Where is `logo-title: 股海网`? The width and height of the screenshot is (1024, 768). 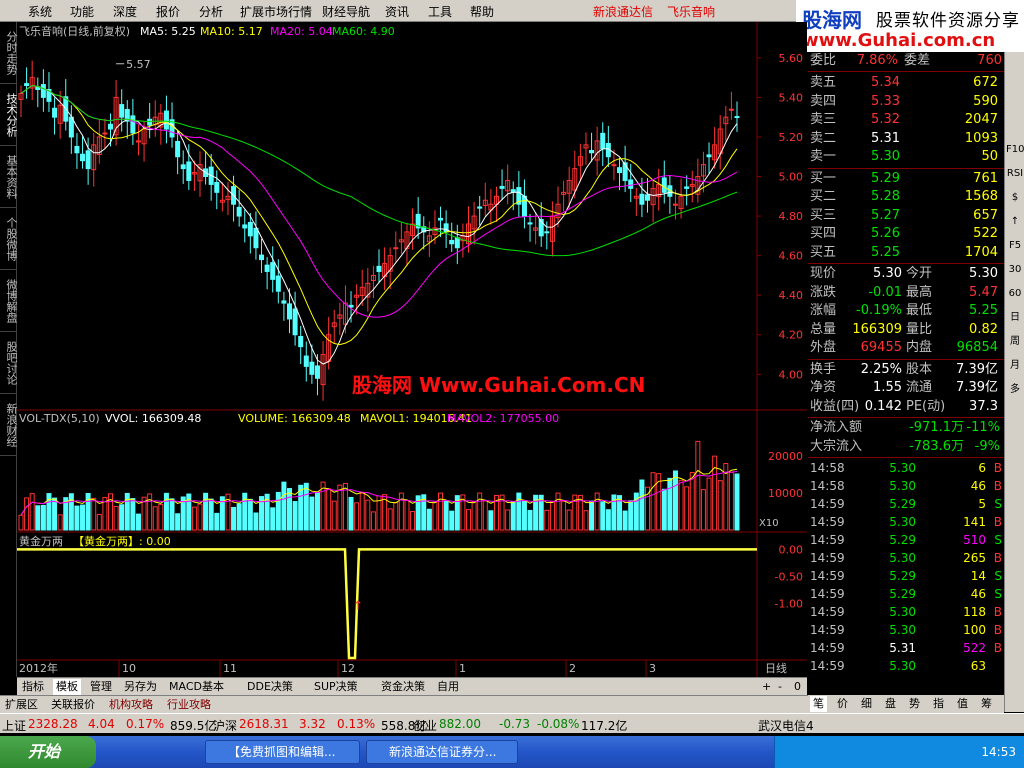
logo-title: 股海网 is located at coordinates (832, 20).